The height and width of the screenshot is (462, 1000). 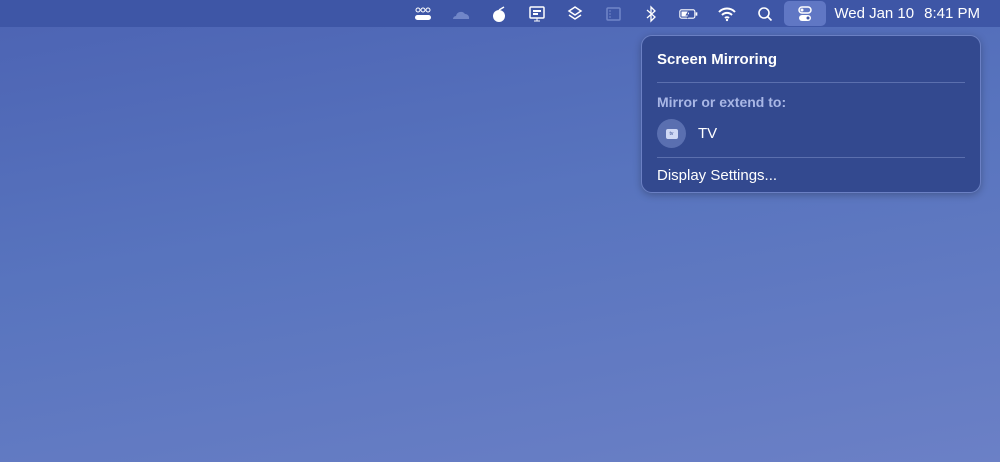 I want to click on menu-bar: Wed Jan 10 8:41 PM, so click(x=500, y=13).